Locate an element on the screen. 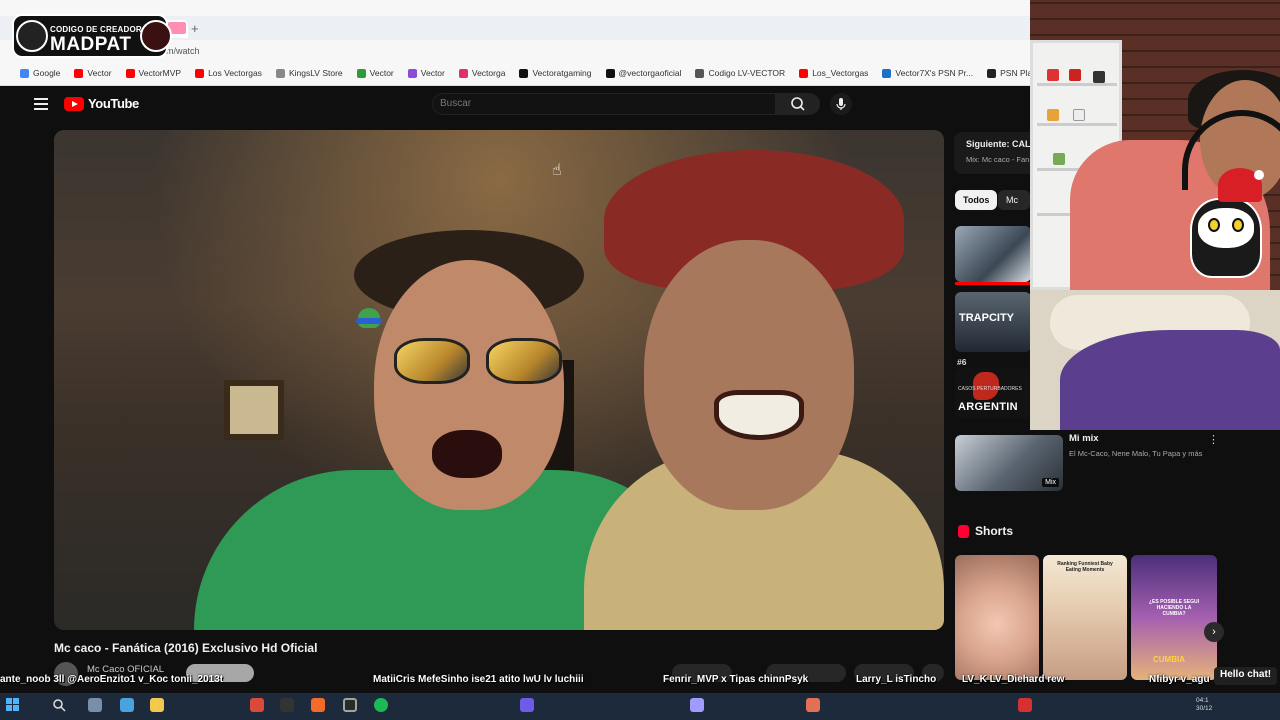  pepe-emote-icon is located at coordinates (369, 318).